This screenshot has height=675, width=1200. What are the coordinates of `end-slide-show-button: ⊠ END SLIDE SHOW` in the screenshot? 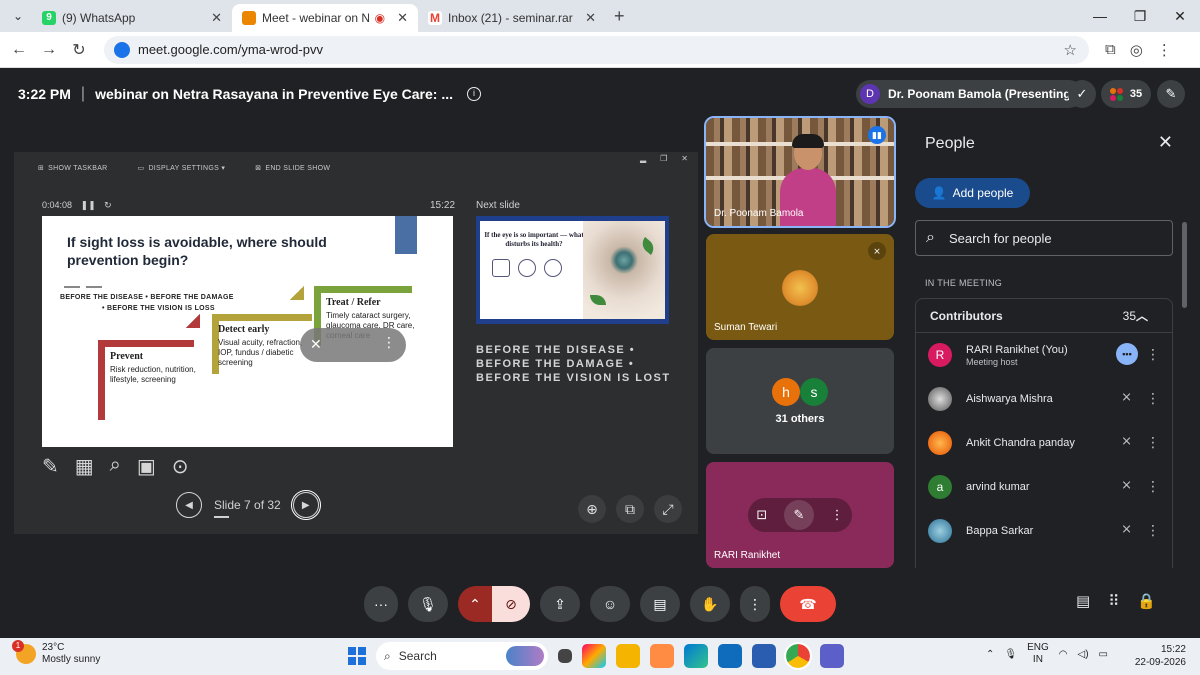 It's located at (292, 168).